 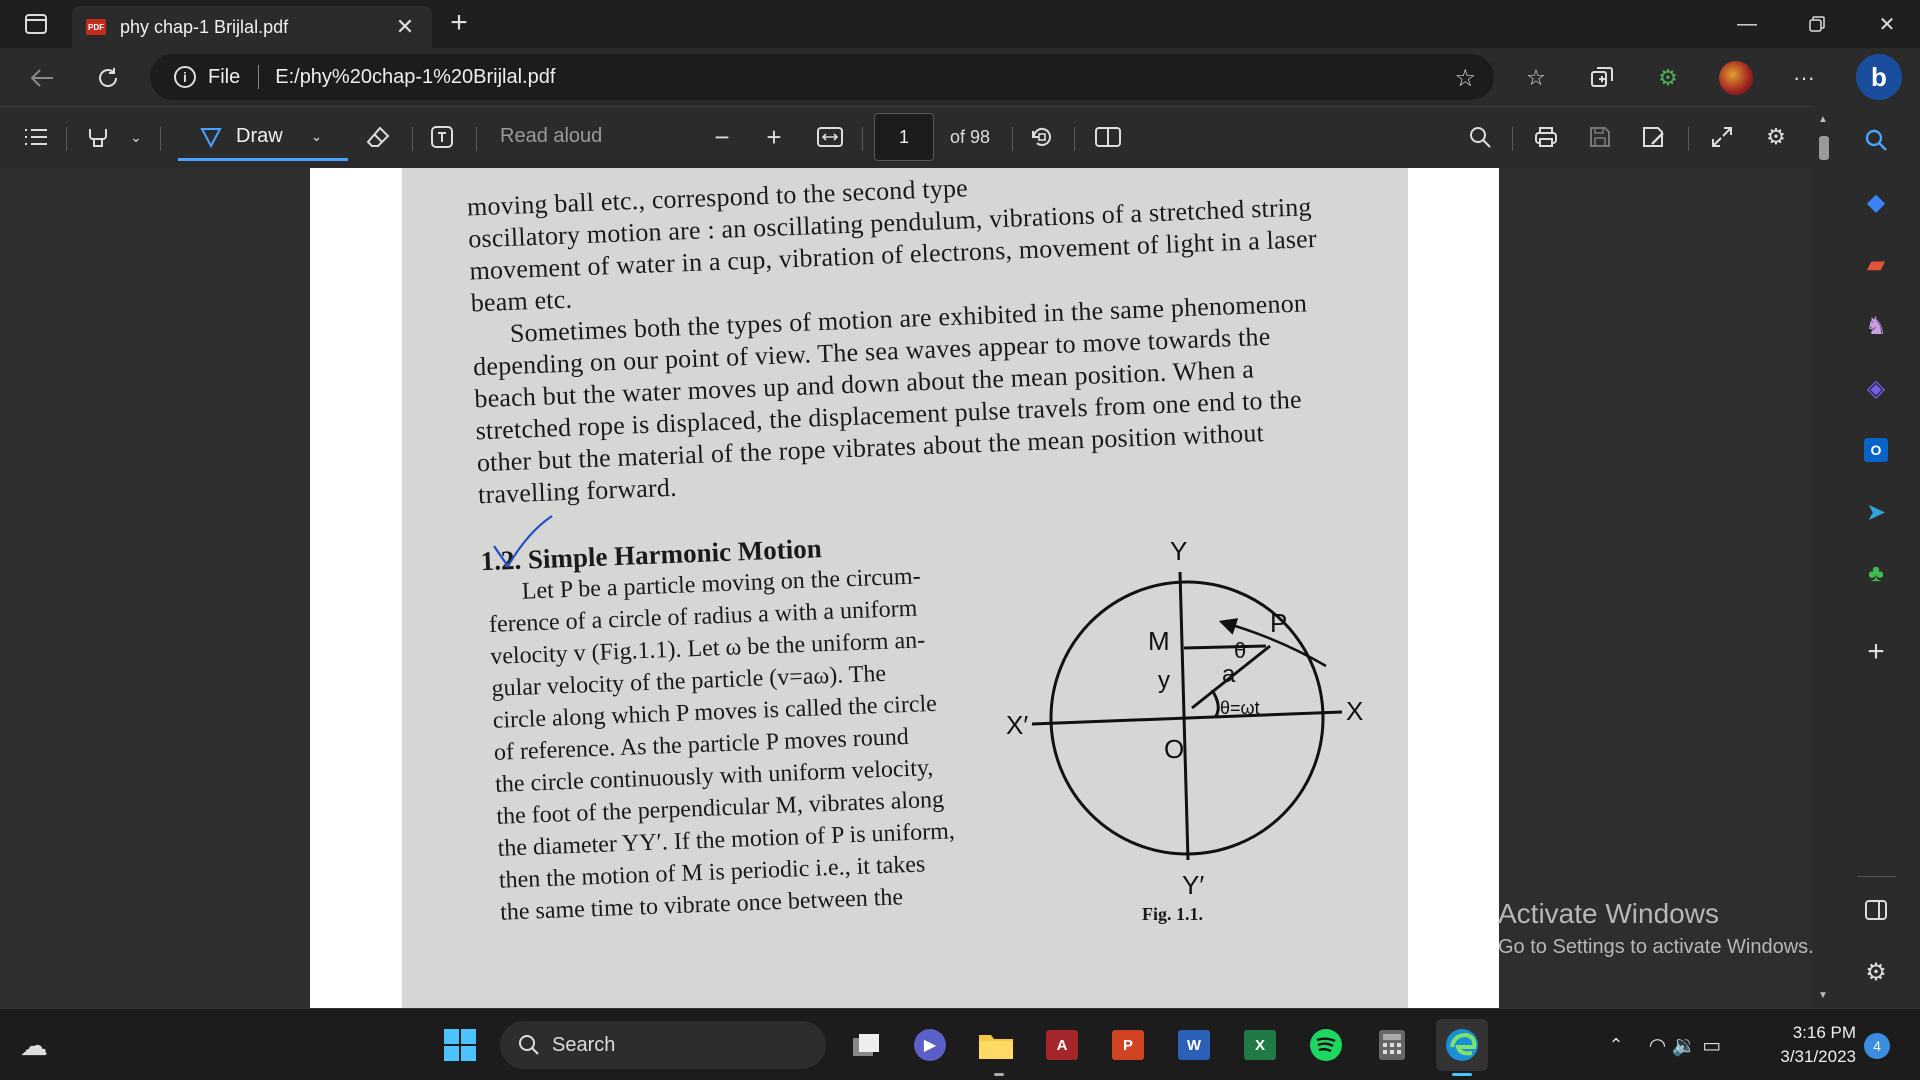 I want to click on restore-button, so click(x=1817, y=24).